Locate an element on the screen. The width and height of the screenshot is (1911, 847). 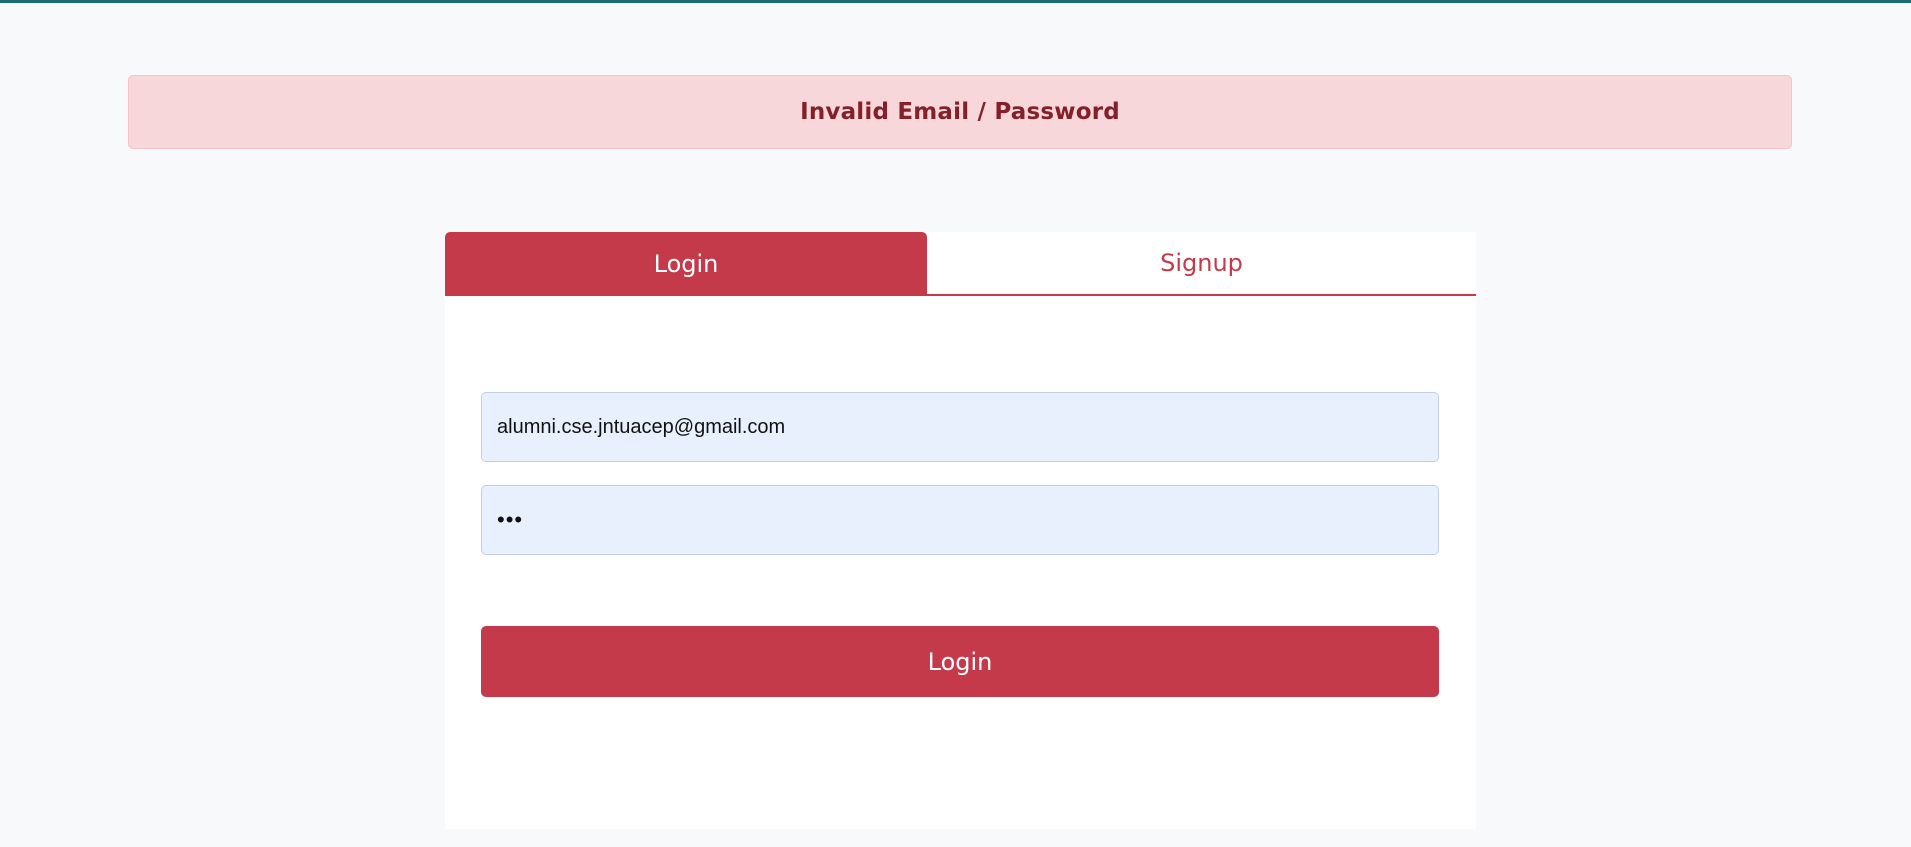
auth-tabs: Login Signup is located at coordinates (960, 264).